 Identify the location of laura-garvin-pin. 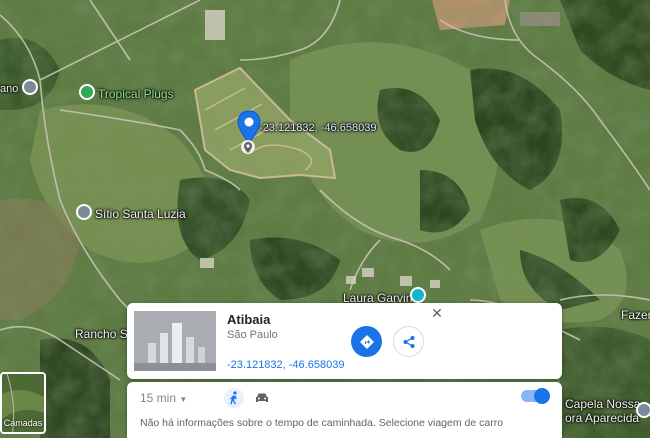
(418, 295).